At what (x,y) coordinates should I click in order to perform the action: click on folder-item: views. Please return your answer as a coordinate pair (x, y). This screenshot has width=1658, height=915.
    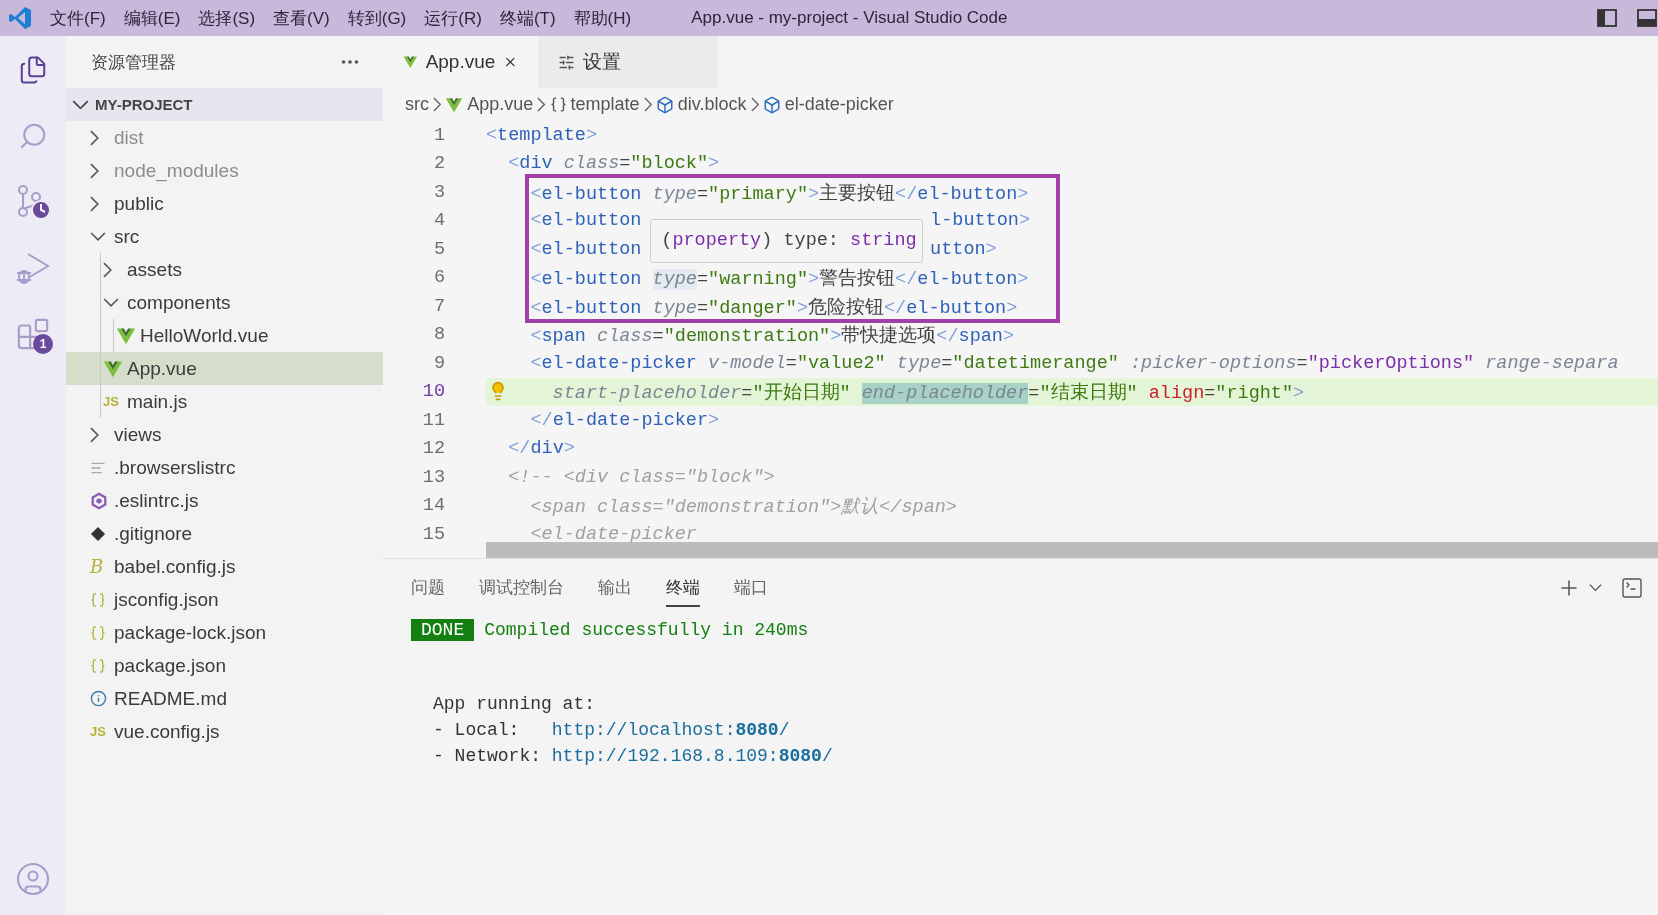
    Looking at the image, I should click on (224, 434).